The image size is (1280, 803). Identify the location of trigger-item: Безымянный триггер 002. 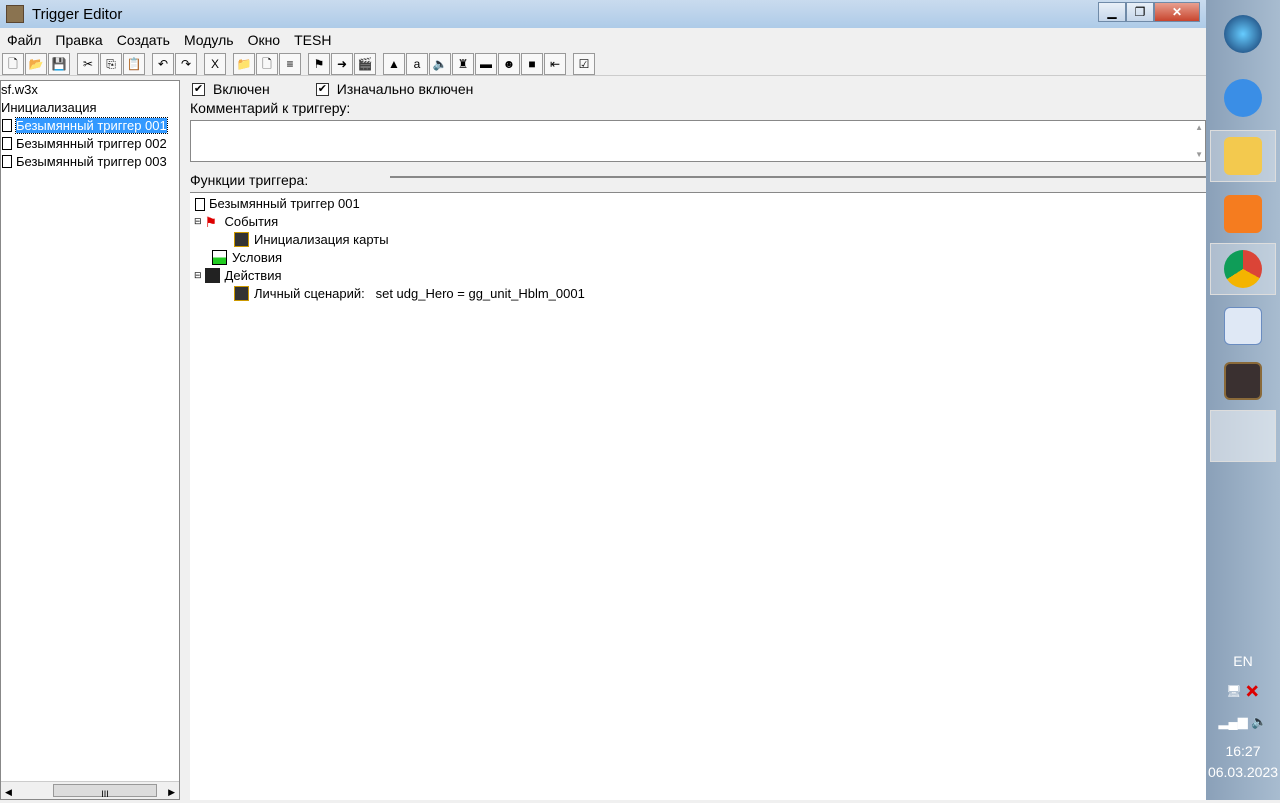
(90, 144).